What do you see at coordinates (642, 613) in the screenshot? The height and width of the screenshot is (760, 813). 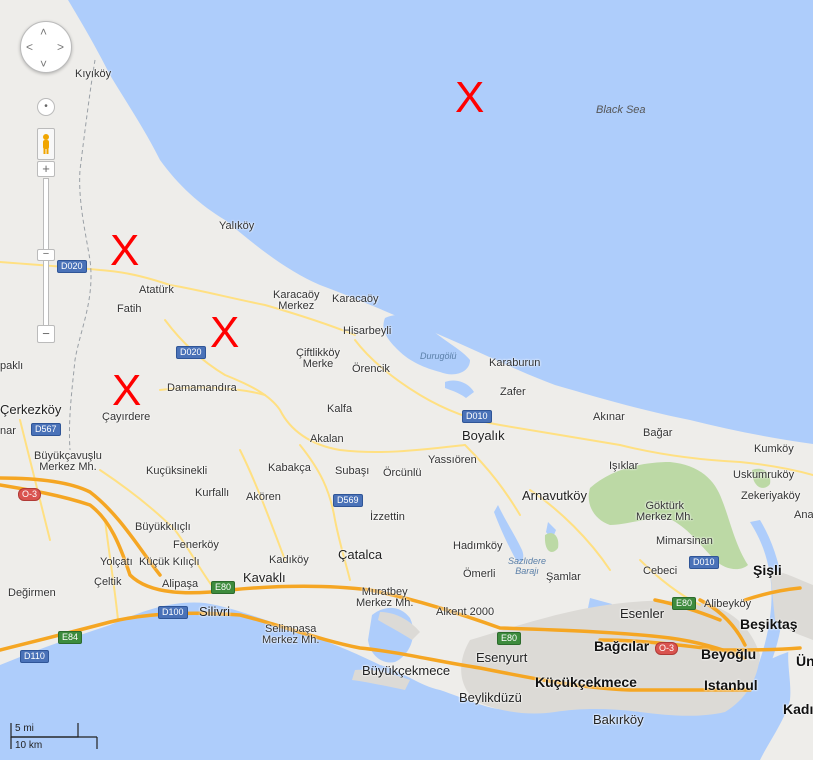 I see `place-esenler: Esenler` at bounding box center [642, 613].